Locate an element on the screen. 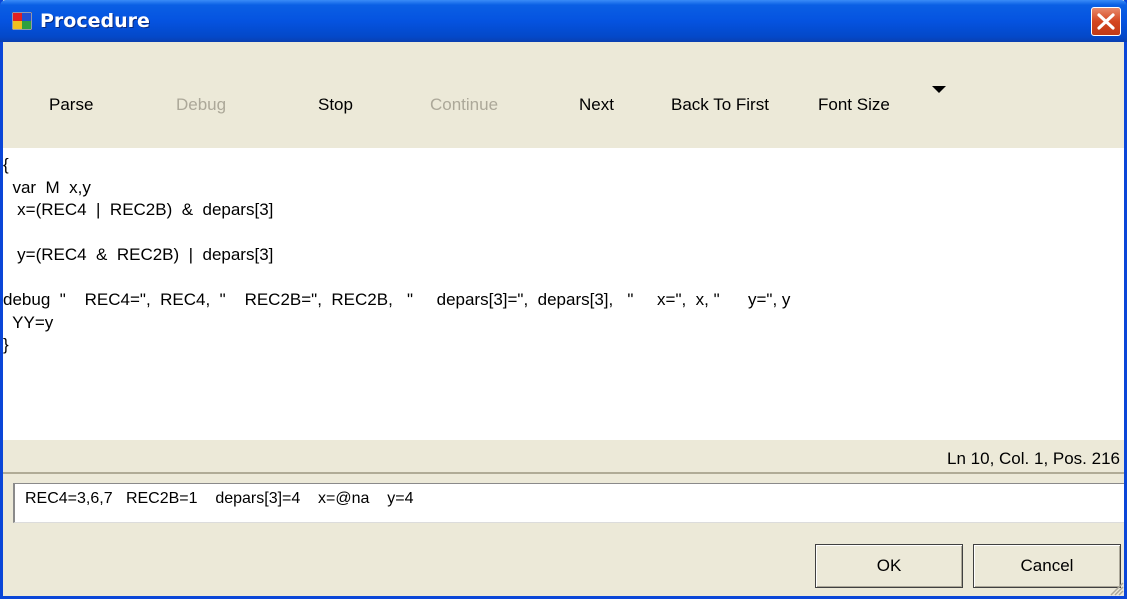  stop-button: Stop is located at coordinates (335, 105).